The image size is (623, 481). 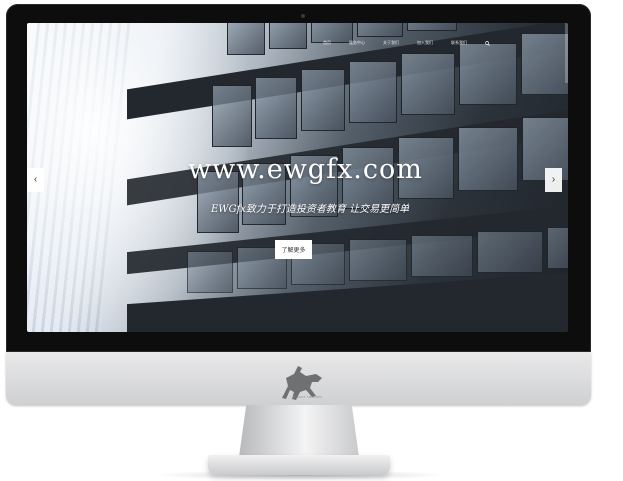 I want to click on hero-subtitle: EWGfx致力于打造投资者教育 让交易更简单, so click(x=310, y=209).